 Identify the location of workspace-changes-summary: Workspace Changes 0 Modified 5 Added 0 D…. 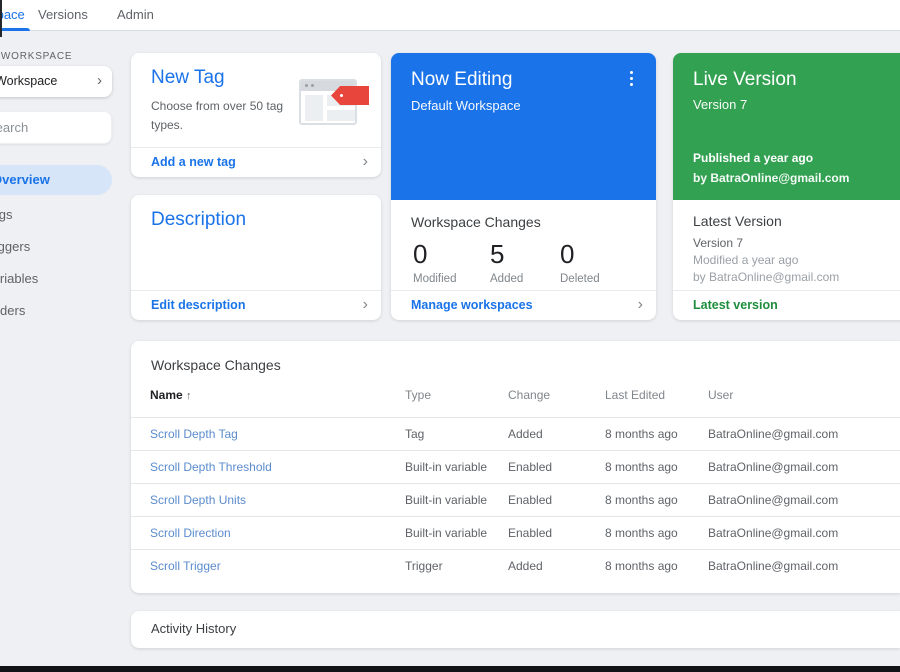
(523, 249).